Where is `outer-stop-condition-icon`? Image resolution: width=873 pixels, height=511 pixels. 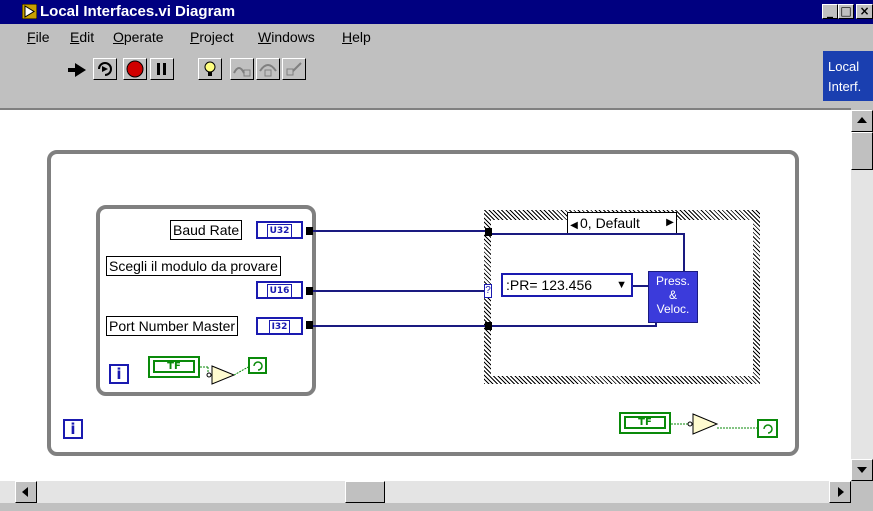
outer-stop-condition-icon is located at coordinates (768, 429).